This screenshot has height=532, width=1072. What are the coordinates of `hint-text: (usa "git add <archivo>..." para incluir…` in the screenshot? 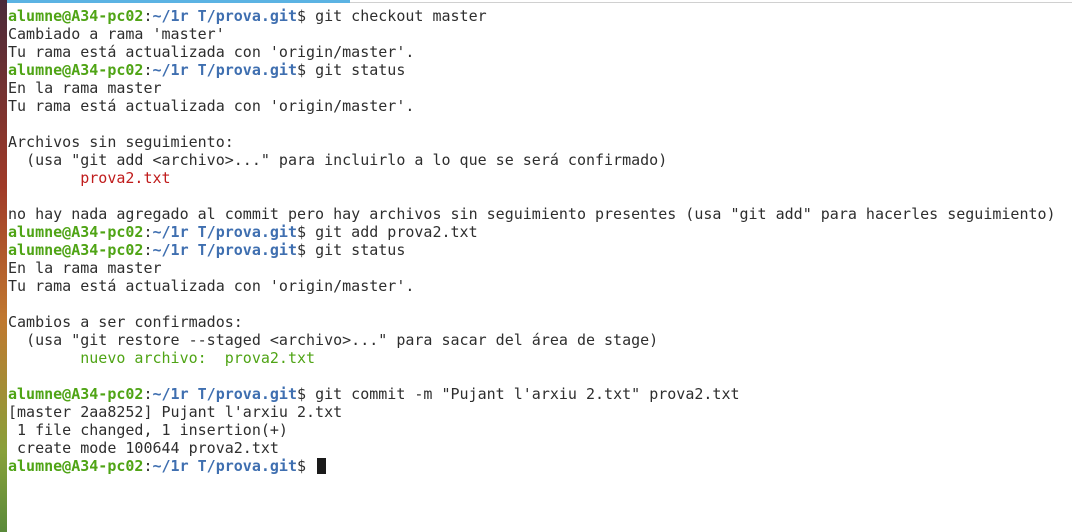 It's located at (347, 160).